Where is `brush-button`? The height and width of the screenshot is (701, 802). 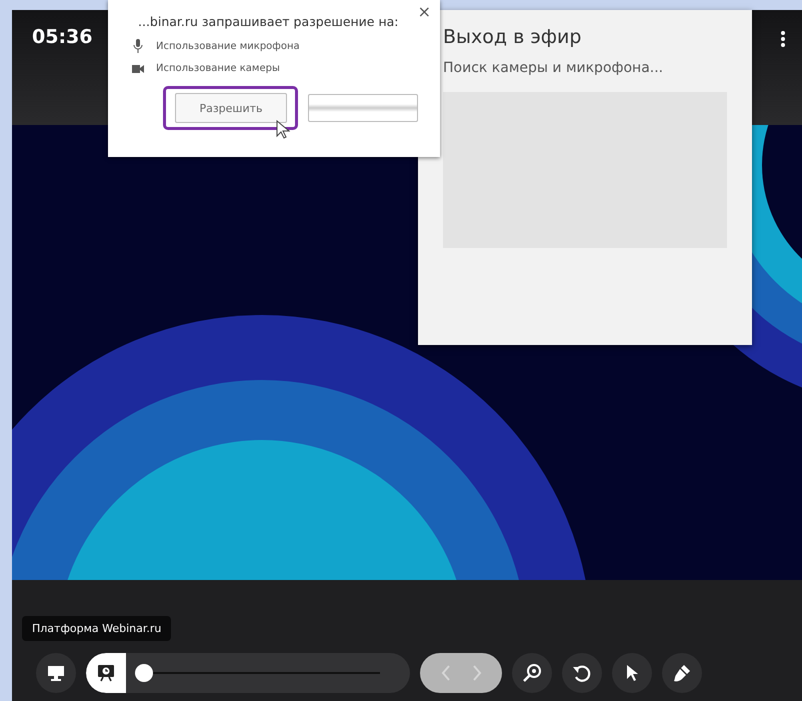 brush-button is located at coordinates (682, 673).